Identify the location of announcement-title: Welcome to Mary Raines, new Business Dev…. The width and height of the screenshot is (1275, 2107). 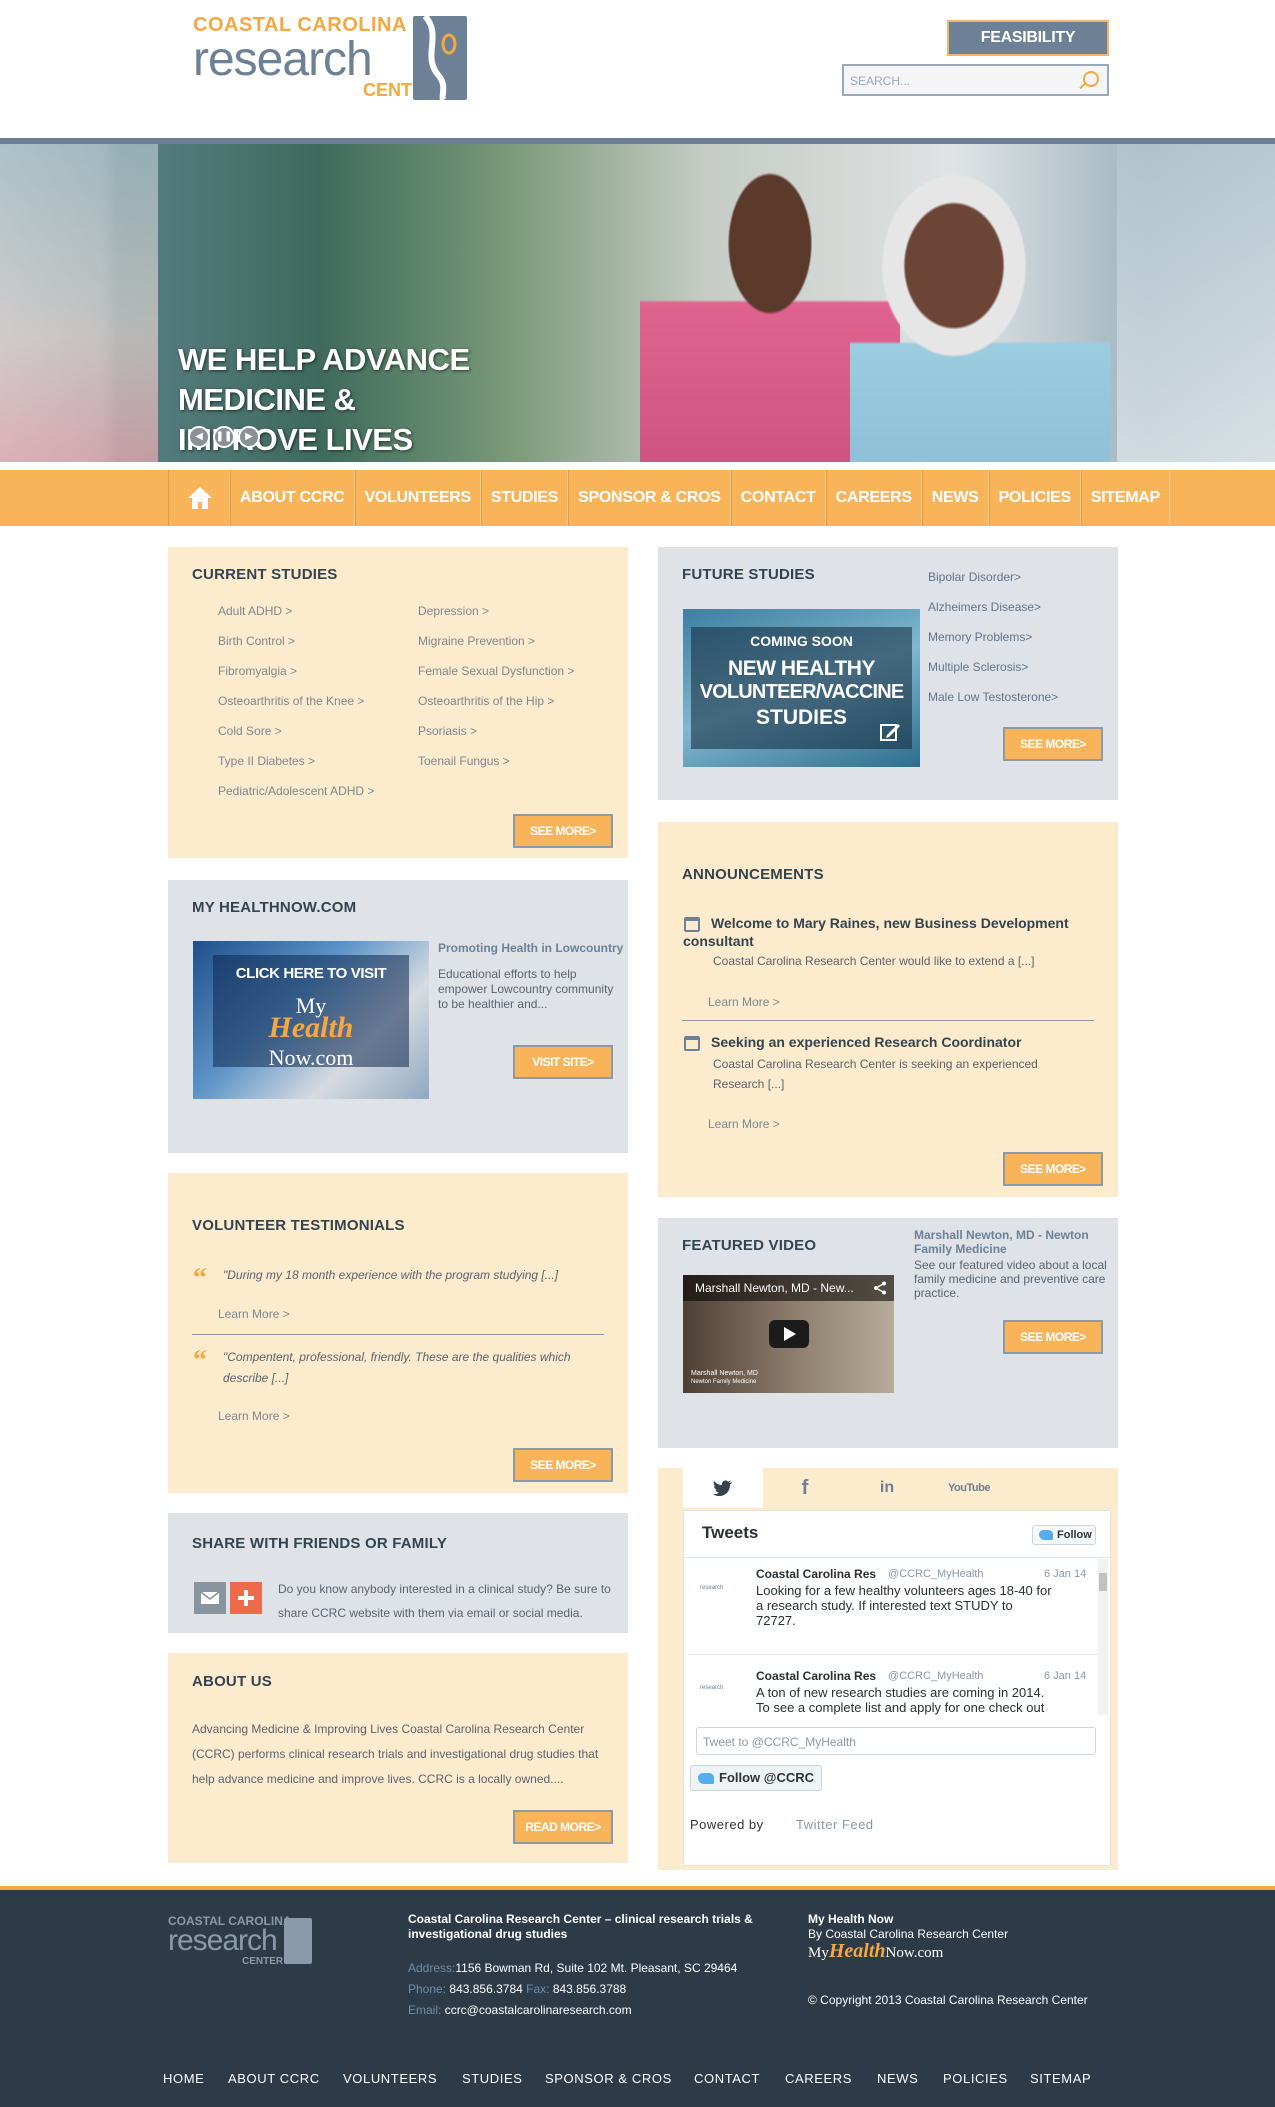
(888, 932).